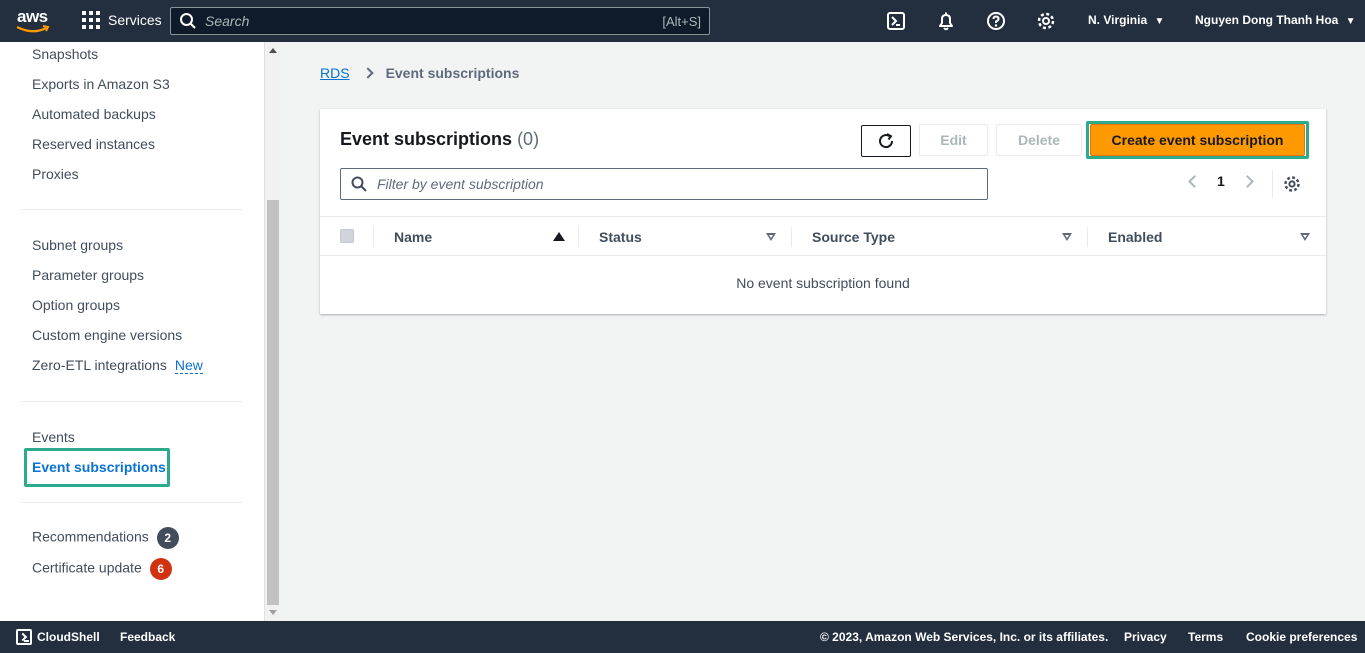 The image size is (1365, 653). I want to click on sidebar-item-recommendations: Recommendations 2, so click(105, 538).